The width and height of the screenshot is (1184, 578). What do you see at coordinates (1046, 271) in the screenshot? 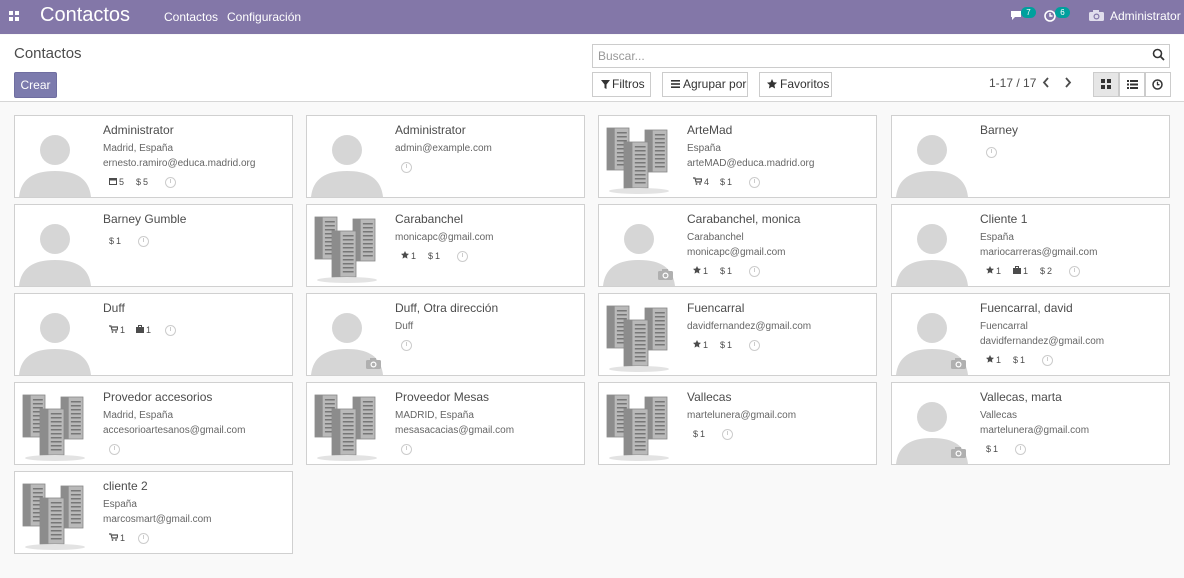
I see `stat-badge: $2` at bounding box center [1046, 271].